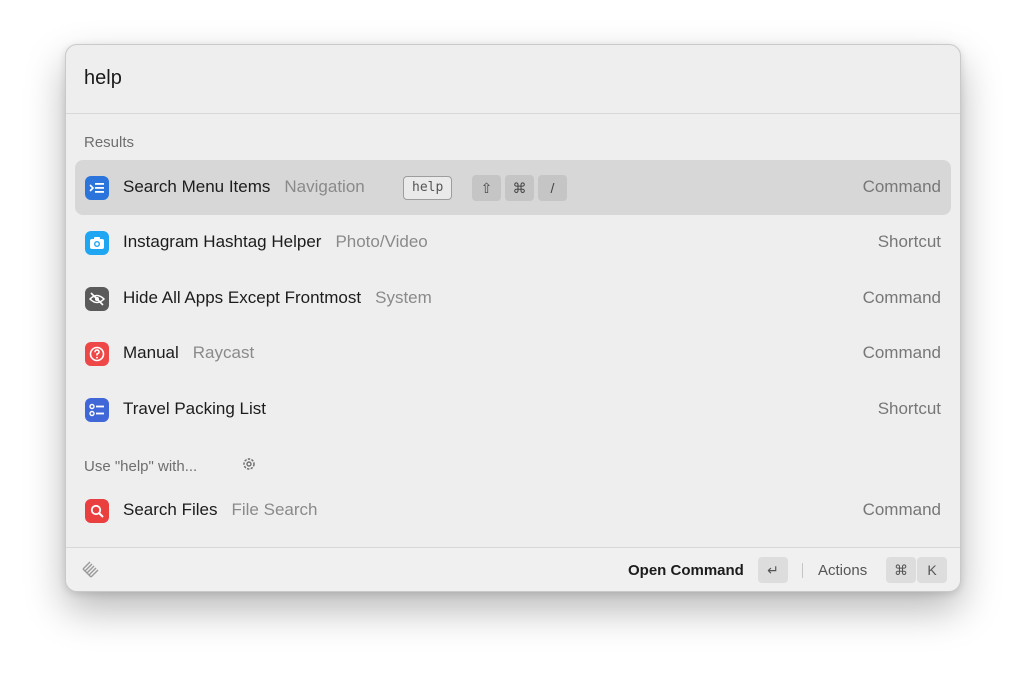 This screenshot has width=1024, height=677. Describe the element at coordinates (552, 188) in the screenshot. I see `hotkey-slash: /` at that location.